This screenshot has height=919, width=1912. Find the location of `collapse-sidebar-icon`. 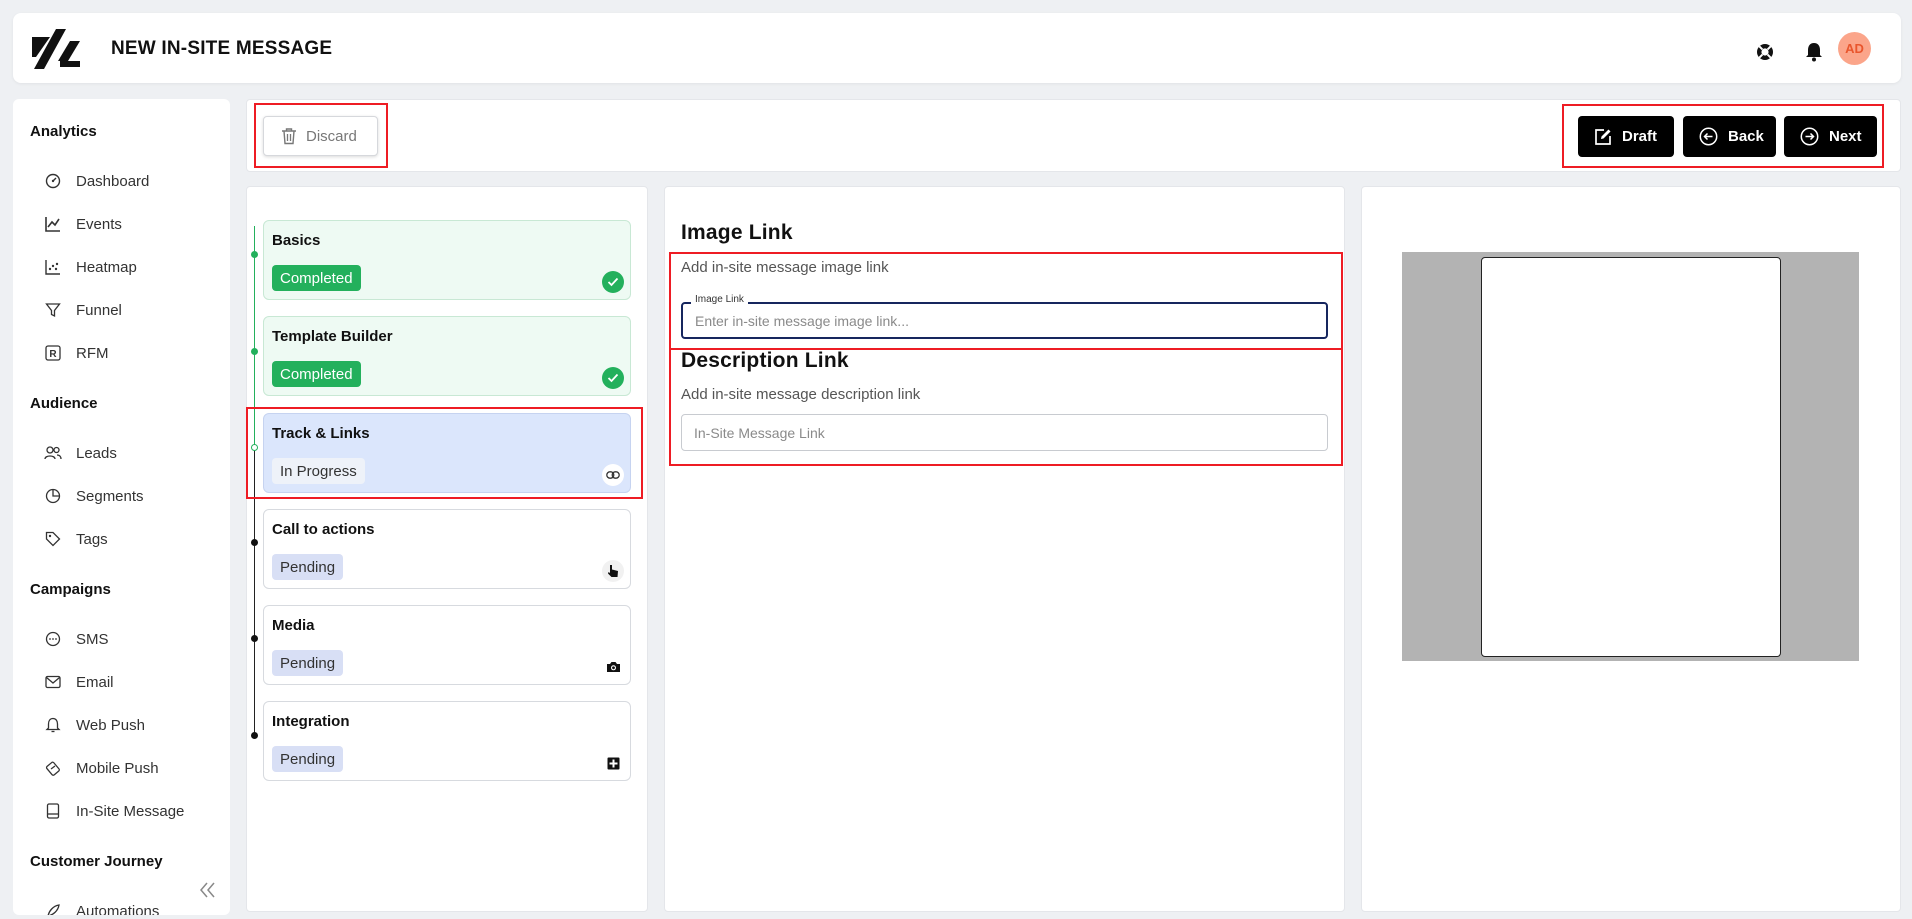

collapse-sidebar-icon is located at coordinates (208, 890).